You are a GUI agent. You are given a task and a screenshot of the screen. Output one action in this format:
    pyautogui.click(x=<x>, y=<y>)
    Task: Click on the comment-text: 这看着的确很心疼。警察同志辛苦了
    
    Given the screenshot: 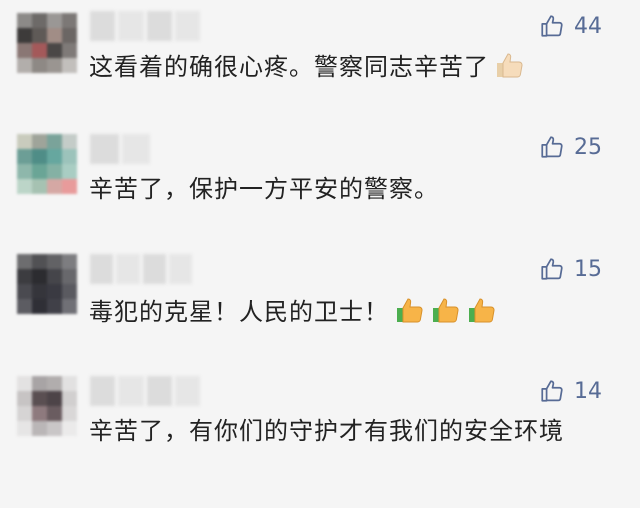 What is the action you would take?
    pyautogui.click(x=339, y=69)
    